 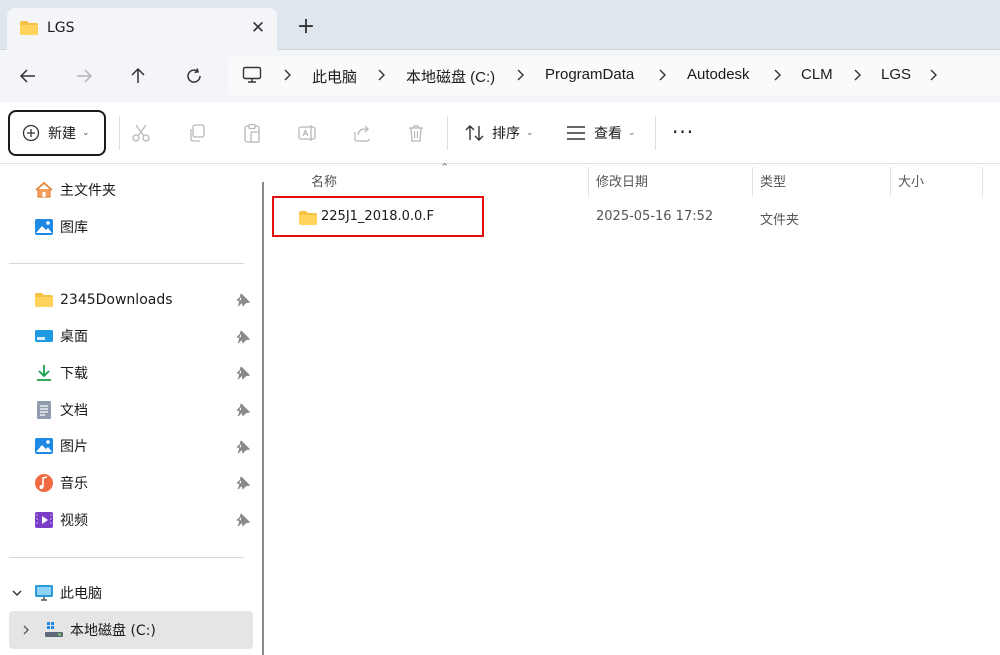 What do you see at coordinates (474, 133) in the screenshot?
I see `sort-icon` at bounding box center [474, 133].